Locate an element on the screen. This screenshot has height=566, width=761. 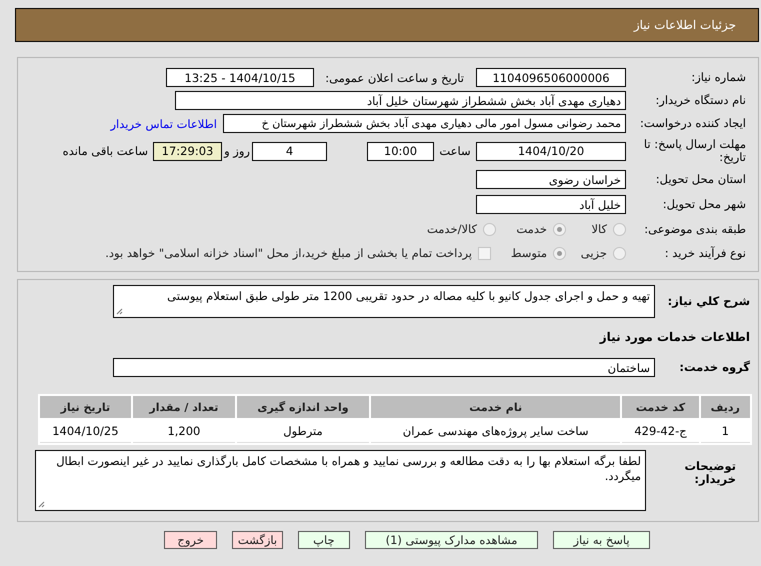
field-label: ایجاد کننده درخواست: is located at coordinates (692, 123).